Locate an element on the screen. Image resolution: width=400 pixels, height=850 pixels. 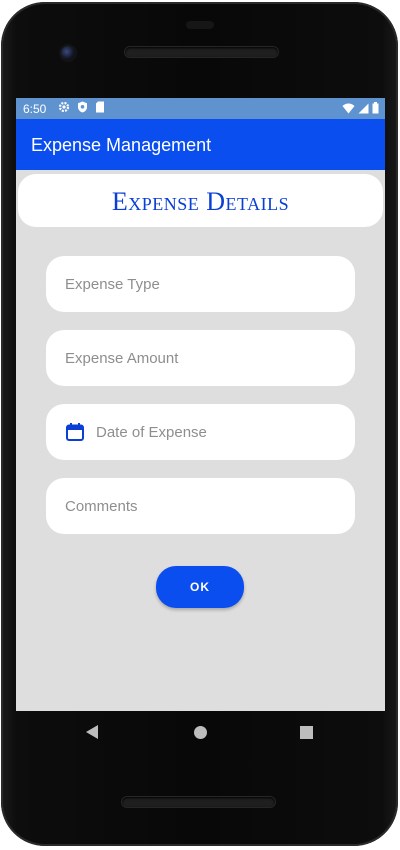
home-icon is located at coordinates (200, 732).